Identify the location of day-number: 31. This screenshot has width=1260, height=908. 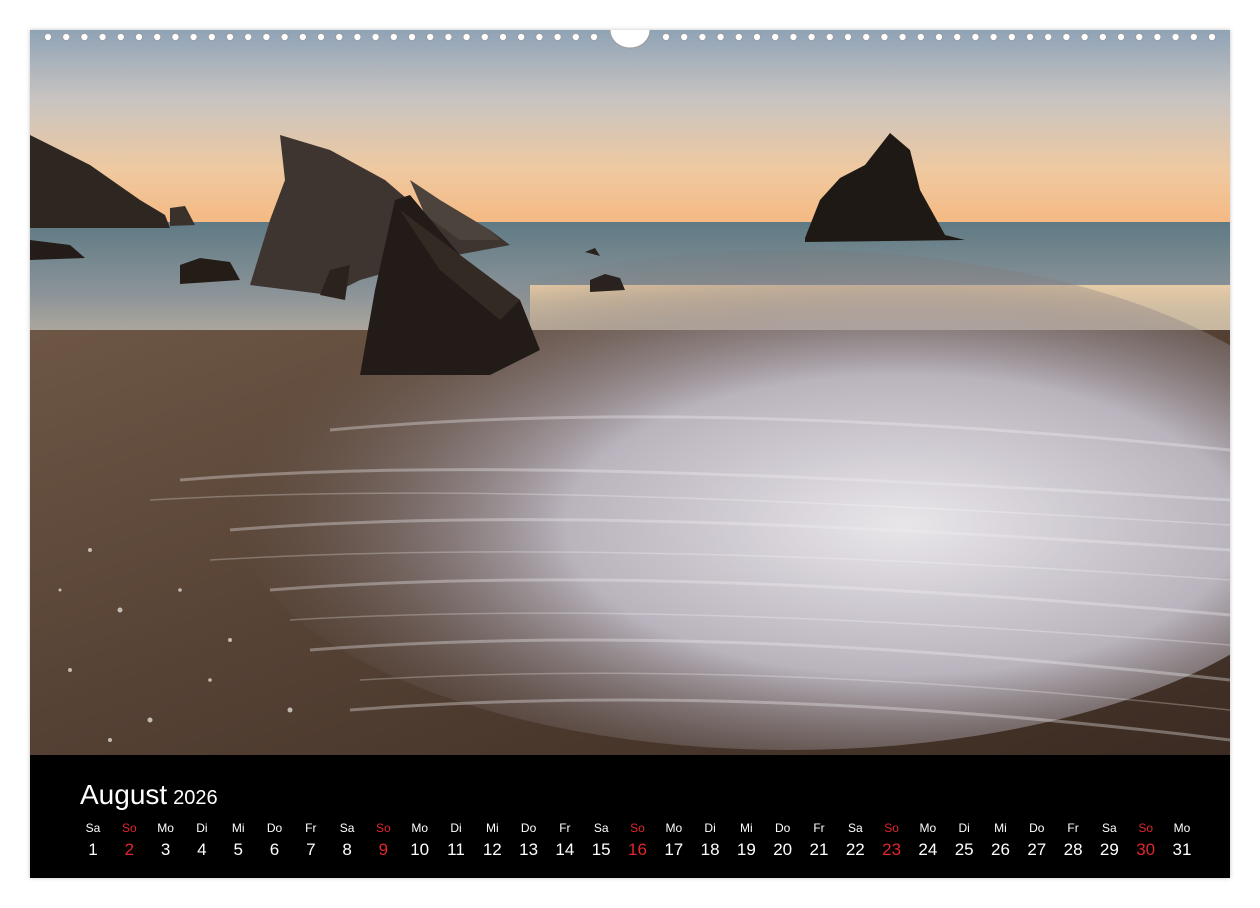
(1182, 849).